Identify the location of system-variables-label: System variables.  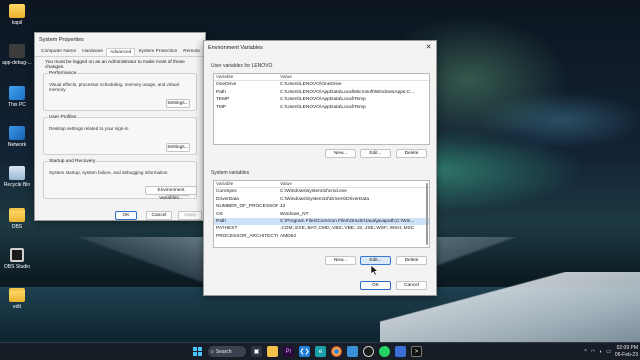
(230, 173).